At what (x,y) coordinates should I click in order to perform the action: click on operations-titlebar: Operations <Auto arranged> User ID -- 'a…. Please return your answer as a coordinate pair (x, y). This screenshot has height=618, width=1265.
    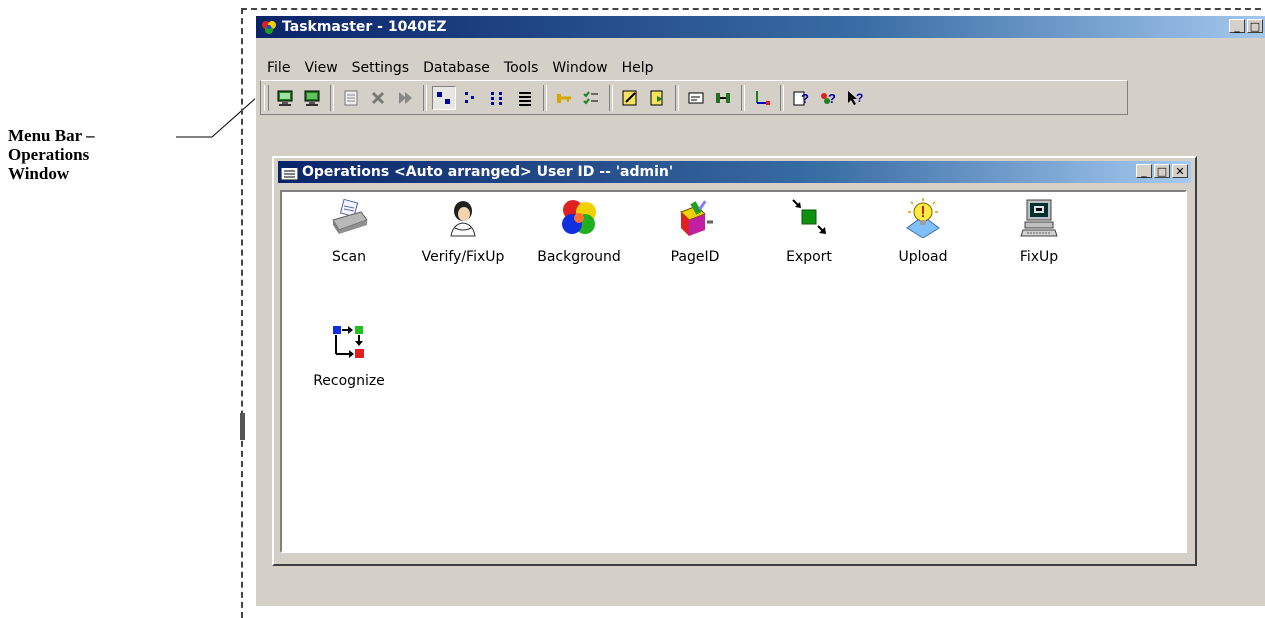
    Looking at the image, I should click on (734, 172).